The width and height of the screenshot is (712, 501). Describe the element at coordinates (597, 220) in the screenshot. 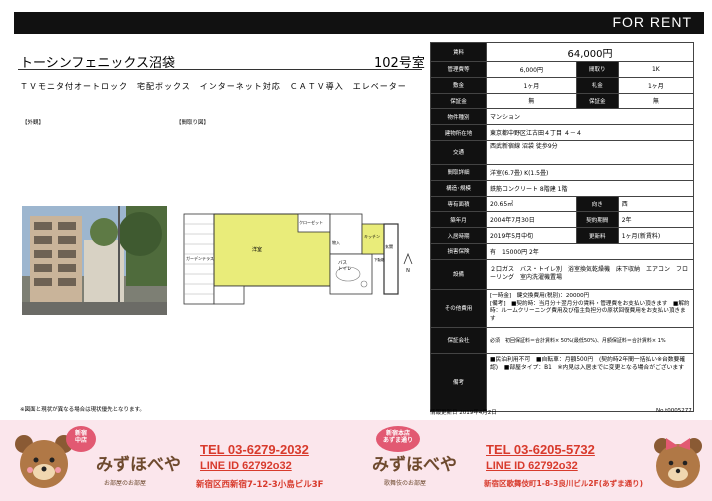

I see `contract-label: 契約期間` at that location.